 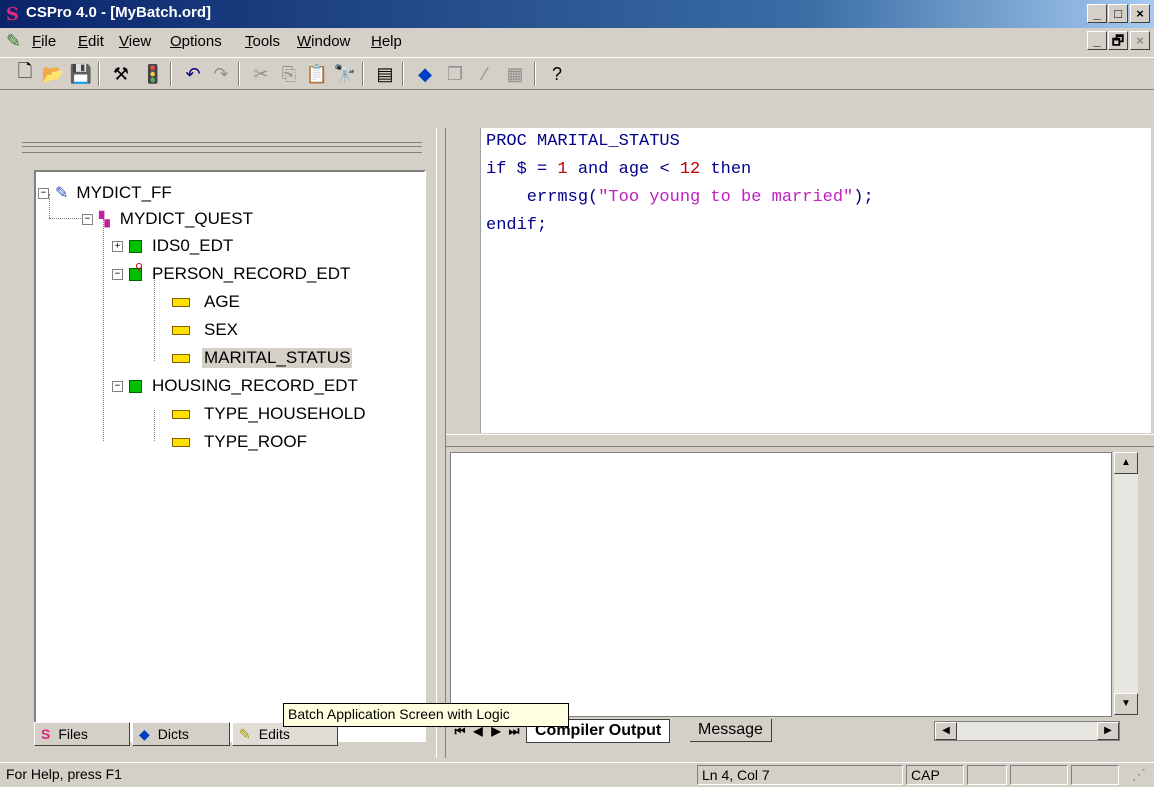 What do you see at coordinates (144, 733) in the screenshot?
I see `dicts-icon: ◆` at bounding box center [144, 733].